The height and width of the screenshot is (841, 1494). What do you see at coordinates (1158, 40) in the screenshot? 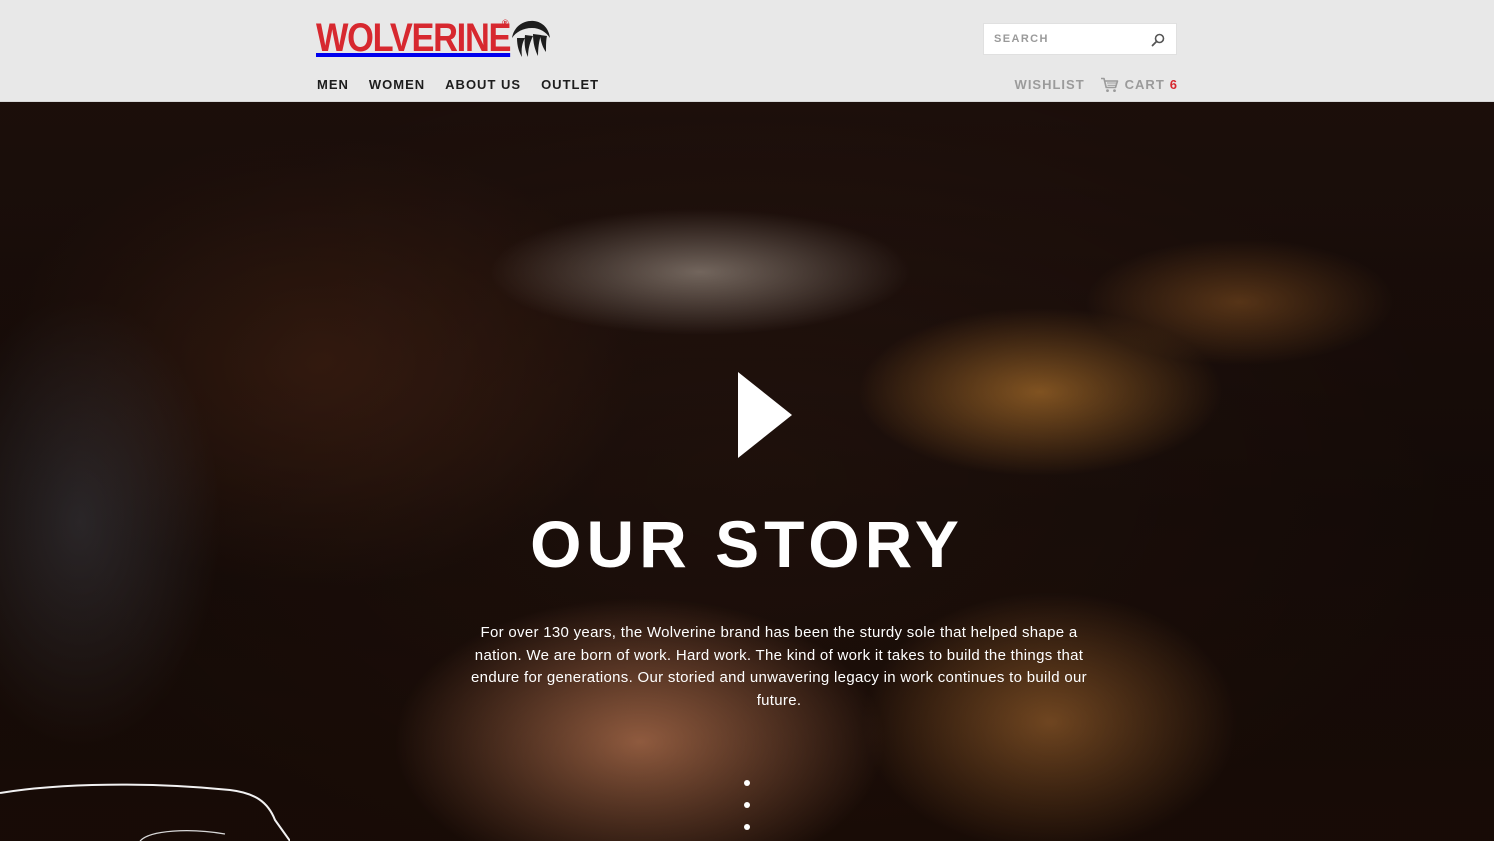
I see `search-icon` at bounding box center [1158, 40].